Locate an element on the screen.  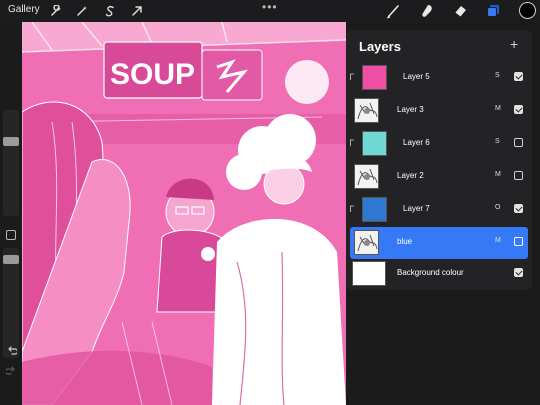
layers-icon is located at coordinates (493, 11).